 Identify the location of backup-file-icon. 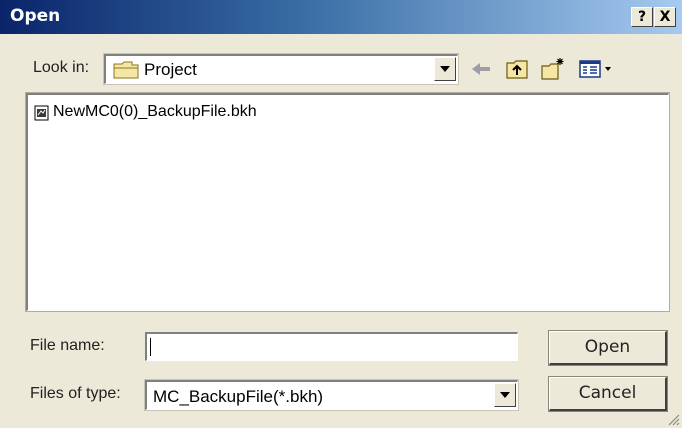
(41, 113).